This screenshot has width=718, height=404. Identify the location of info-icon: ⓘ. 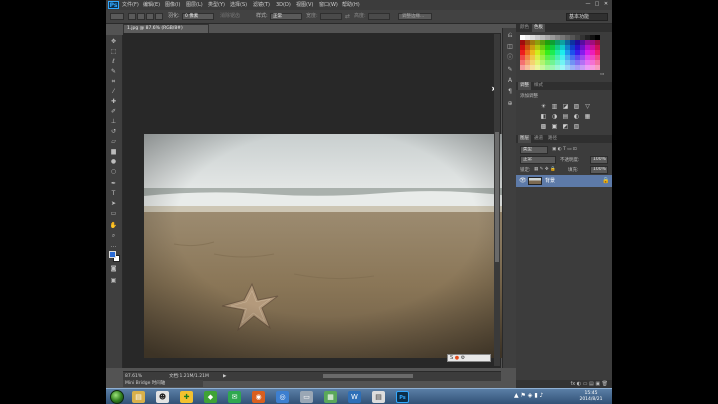
(510, 57).